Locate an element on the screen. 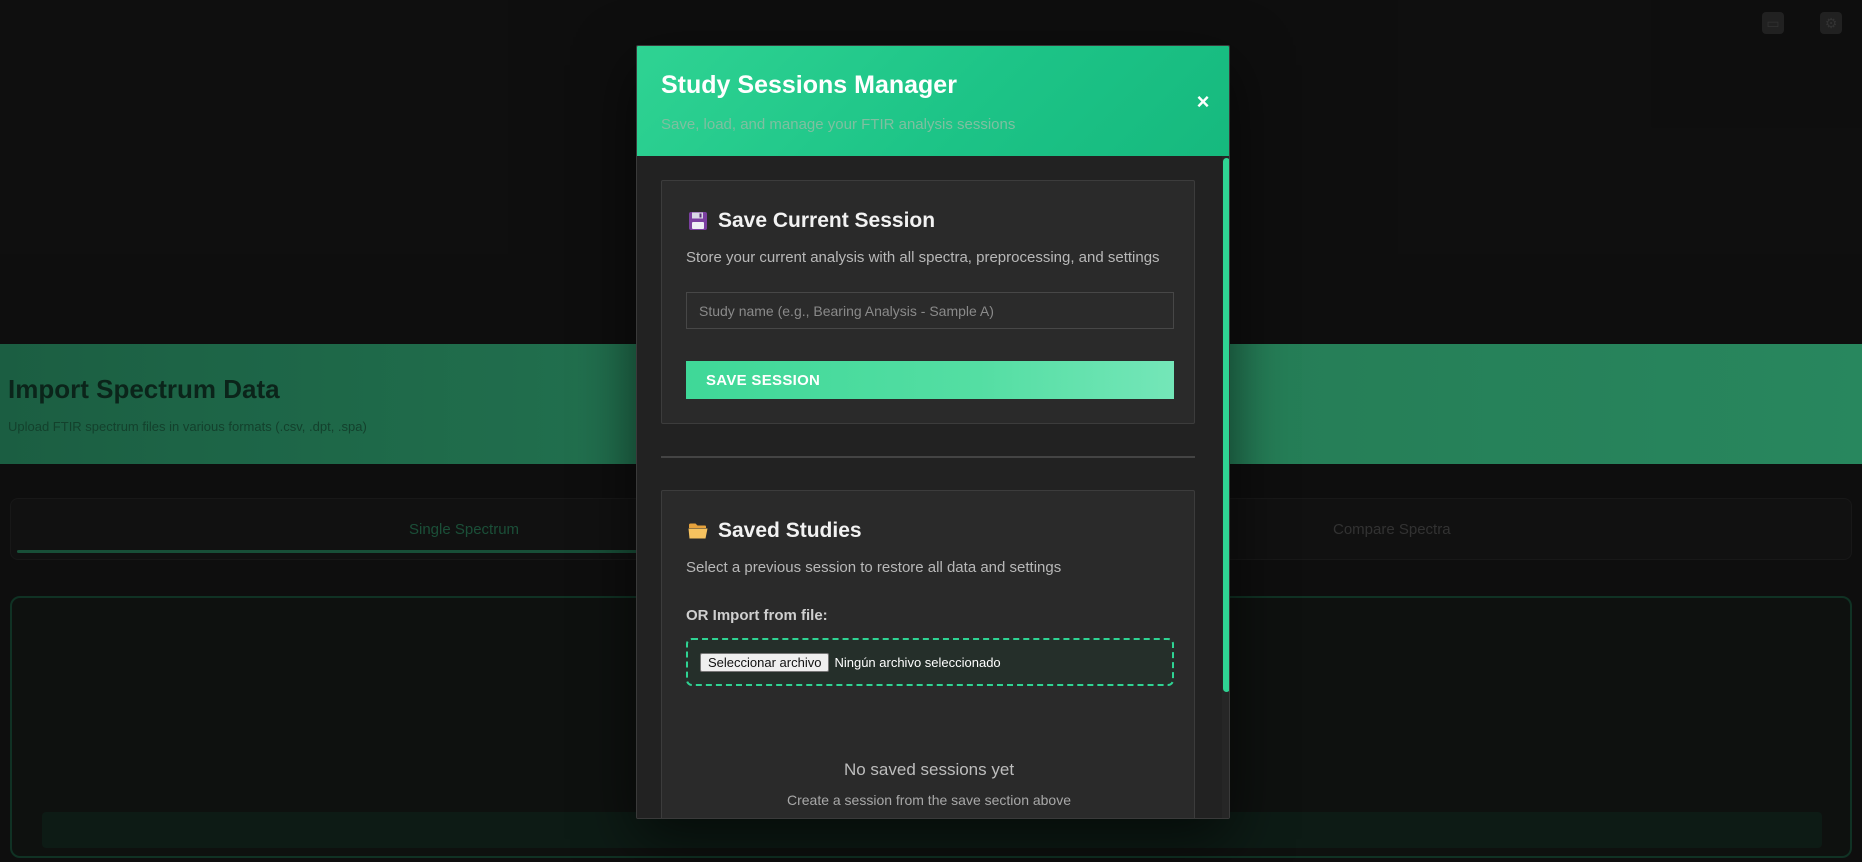 Image resolution: width=1862 pixels, height=862 pixels. folder-icon is located at coordinates (698, 531).